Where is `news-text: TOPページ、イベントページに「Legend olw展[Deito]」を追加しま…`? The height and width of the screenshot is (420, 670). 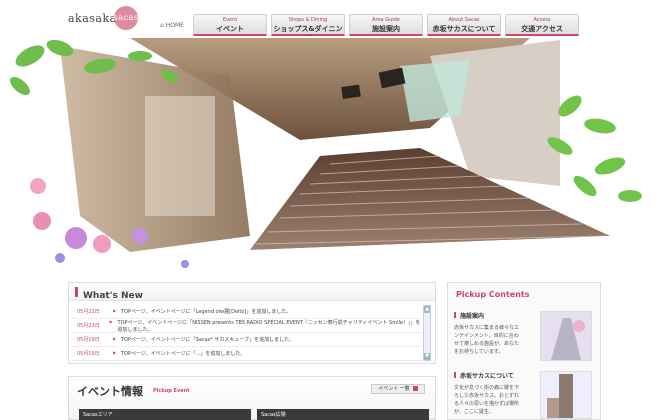 news-text: TOPページ、イベントページに「Legend olw展[Deito]」を追加しま… is located at coordinates (201, 311).